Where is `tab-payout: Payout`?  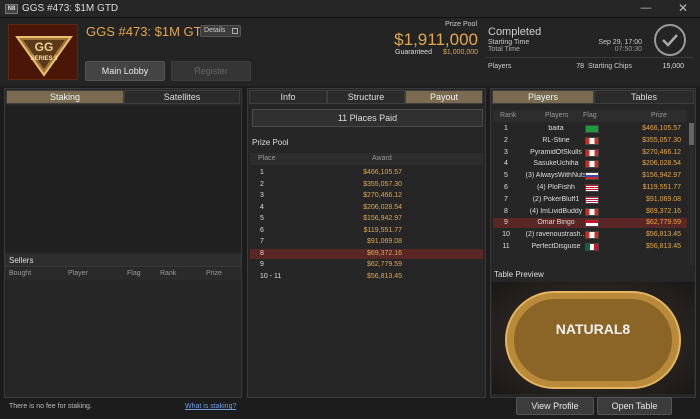 tab-payout: Payout is located at coordinates (444, 97).